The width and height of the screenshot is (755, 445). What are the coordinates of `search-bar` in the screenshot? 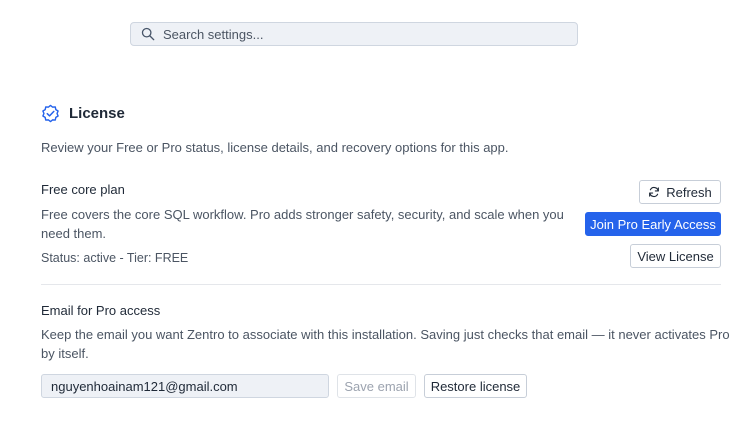 It's located at (354, 34).